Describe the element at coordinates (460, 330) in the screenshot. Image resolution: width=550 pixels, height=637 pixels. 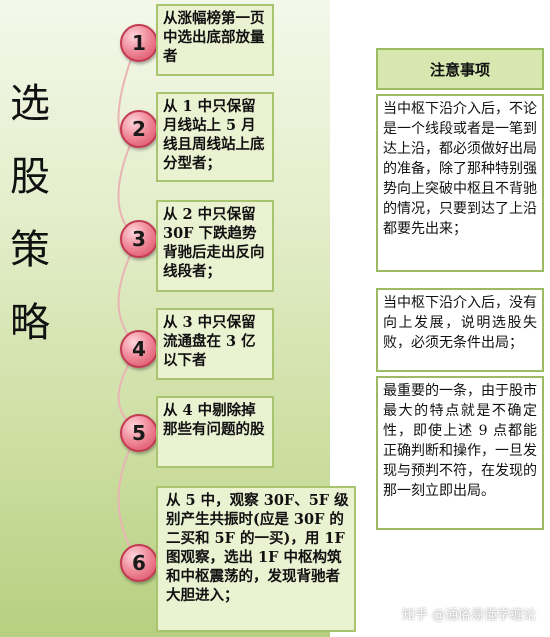
I see `note-item-2: 当中枢下沿介入后，没有向上发展，说明选股失败，必须无条件出局；` at that location.